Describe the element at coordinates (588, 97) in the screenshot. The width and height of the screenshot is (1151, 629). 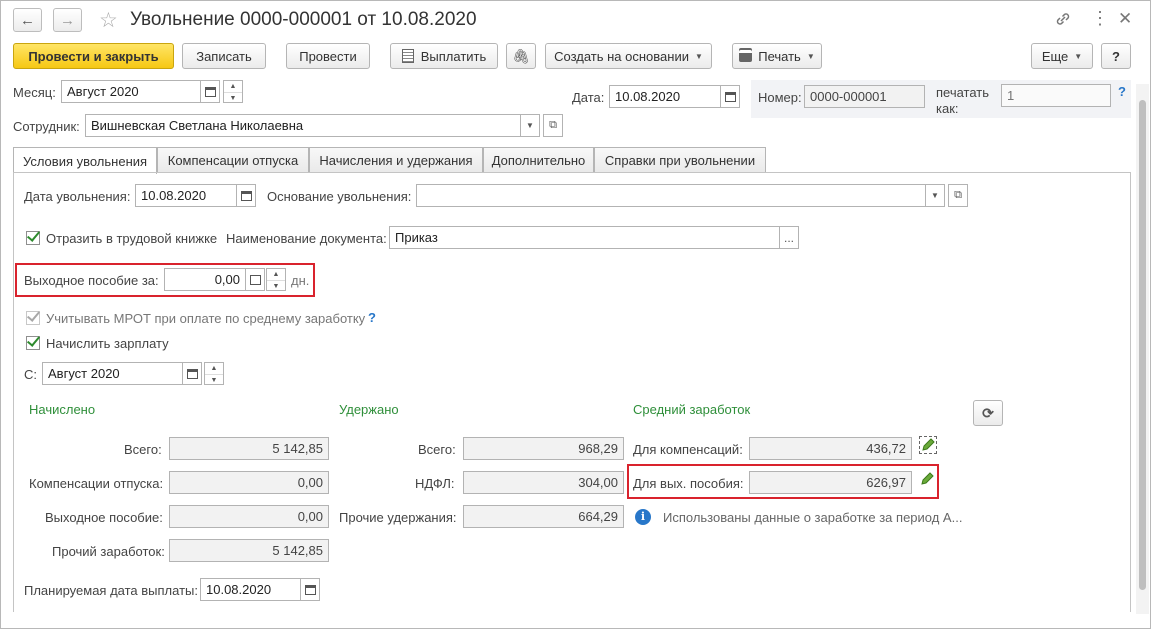
I see `date-label: Дата:` at that location.